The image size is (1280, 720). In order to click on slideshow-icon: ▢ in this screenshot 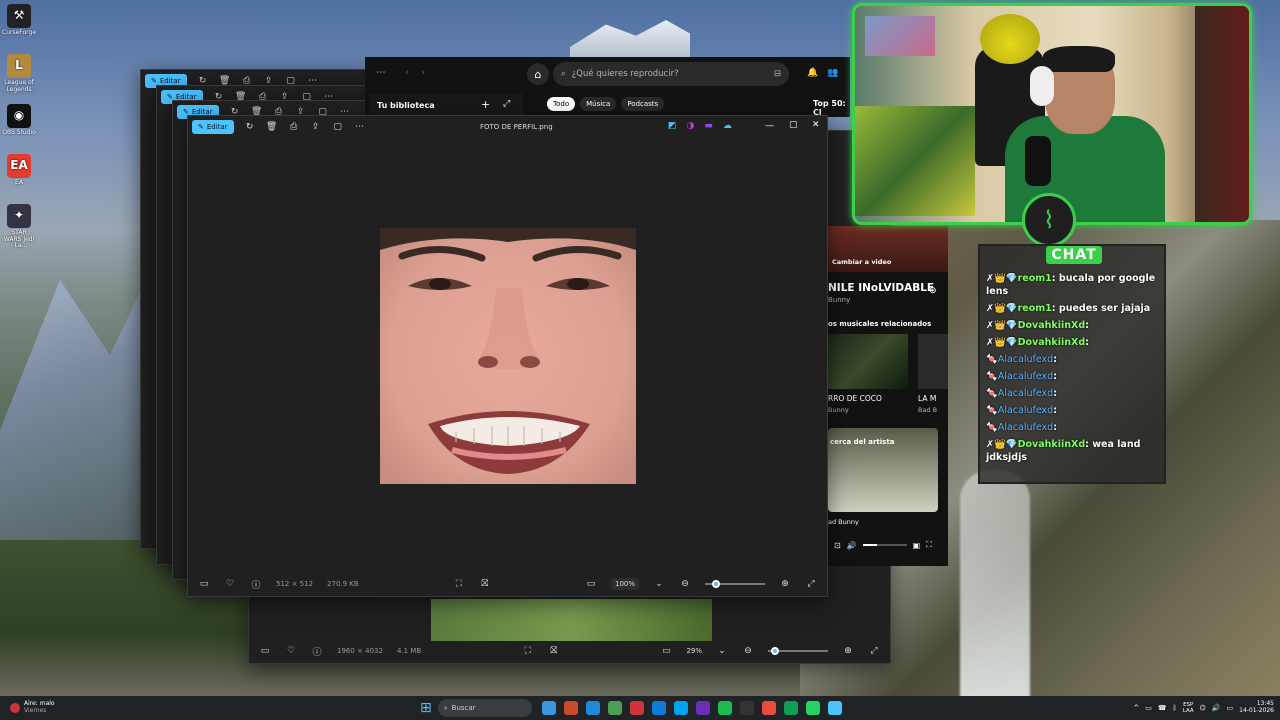, I will do `click(338, 127)`.